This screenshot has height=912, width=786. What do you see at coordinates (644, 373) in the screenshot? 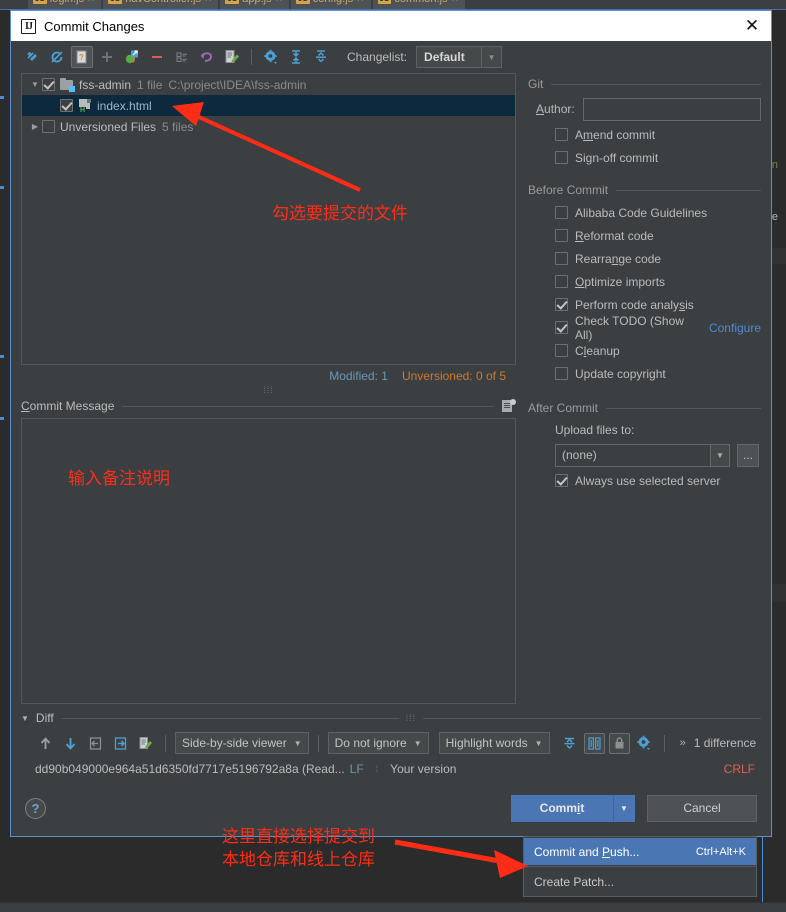
I see `update-copyright-checkbox: Update copyright` at bounding box center [644, 373].